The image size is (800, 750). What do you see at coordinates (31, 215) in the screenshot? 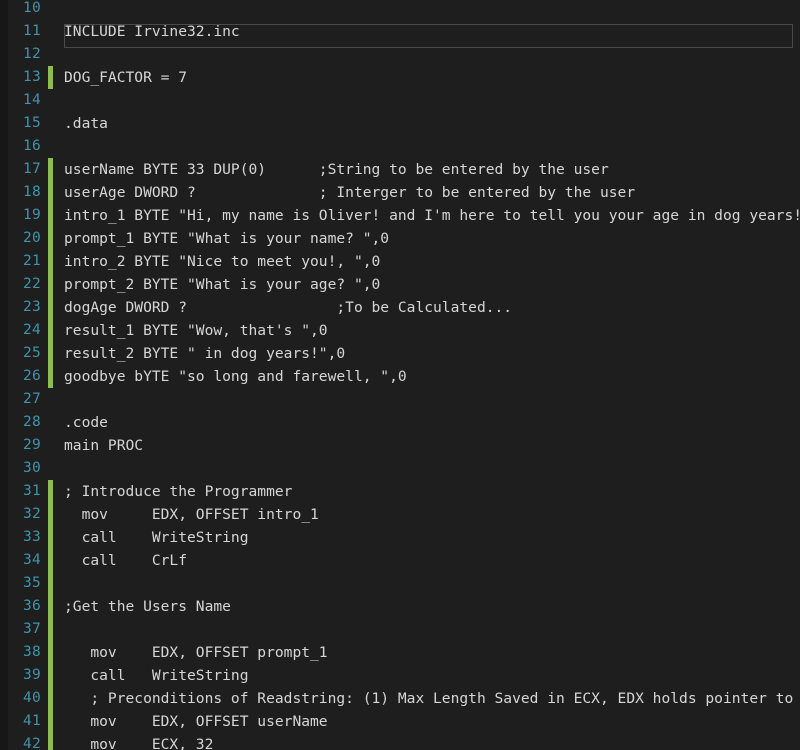
I see `line-number: 19` at bounding box center [31, 215].